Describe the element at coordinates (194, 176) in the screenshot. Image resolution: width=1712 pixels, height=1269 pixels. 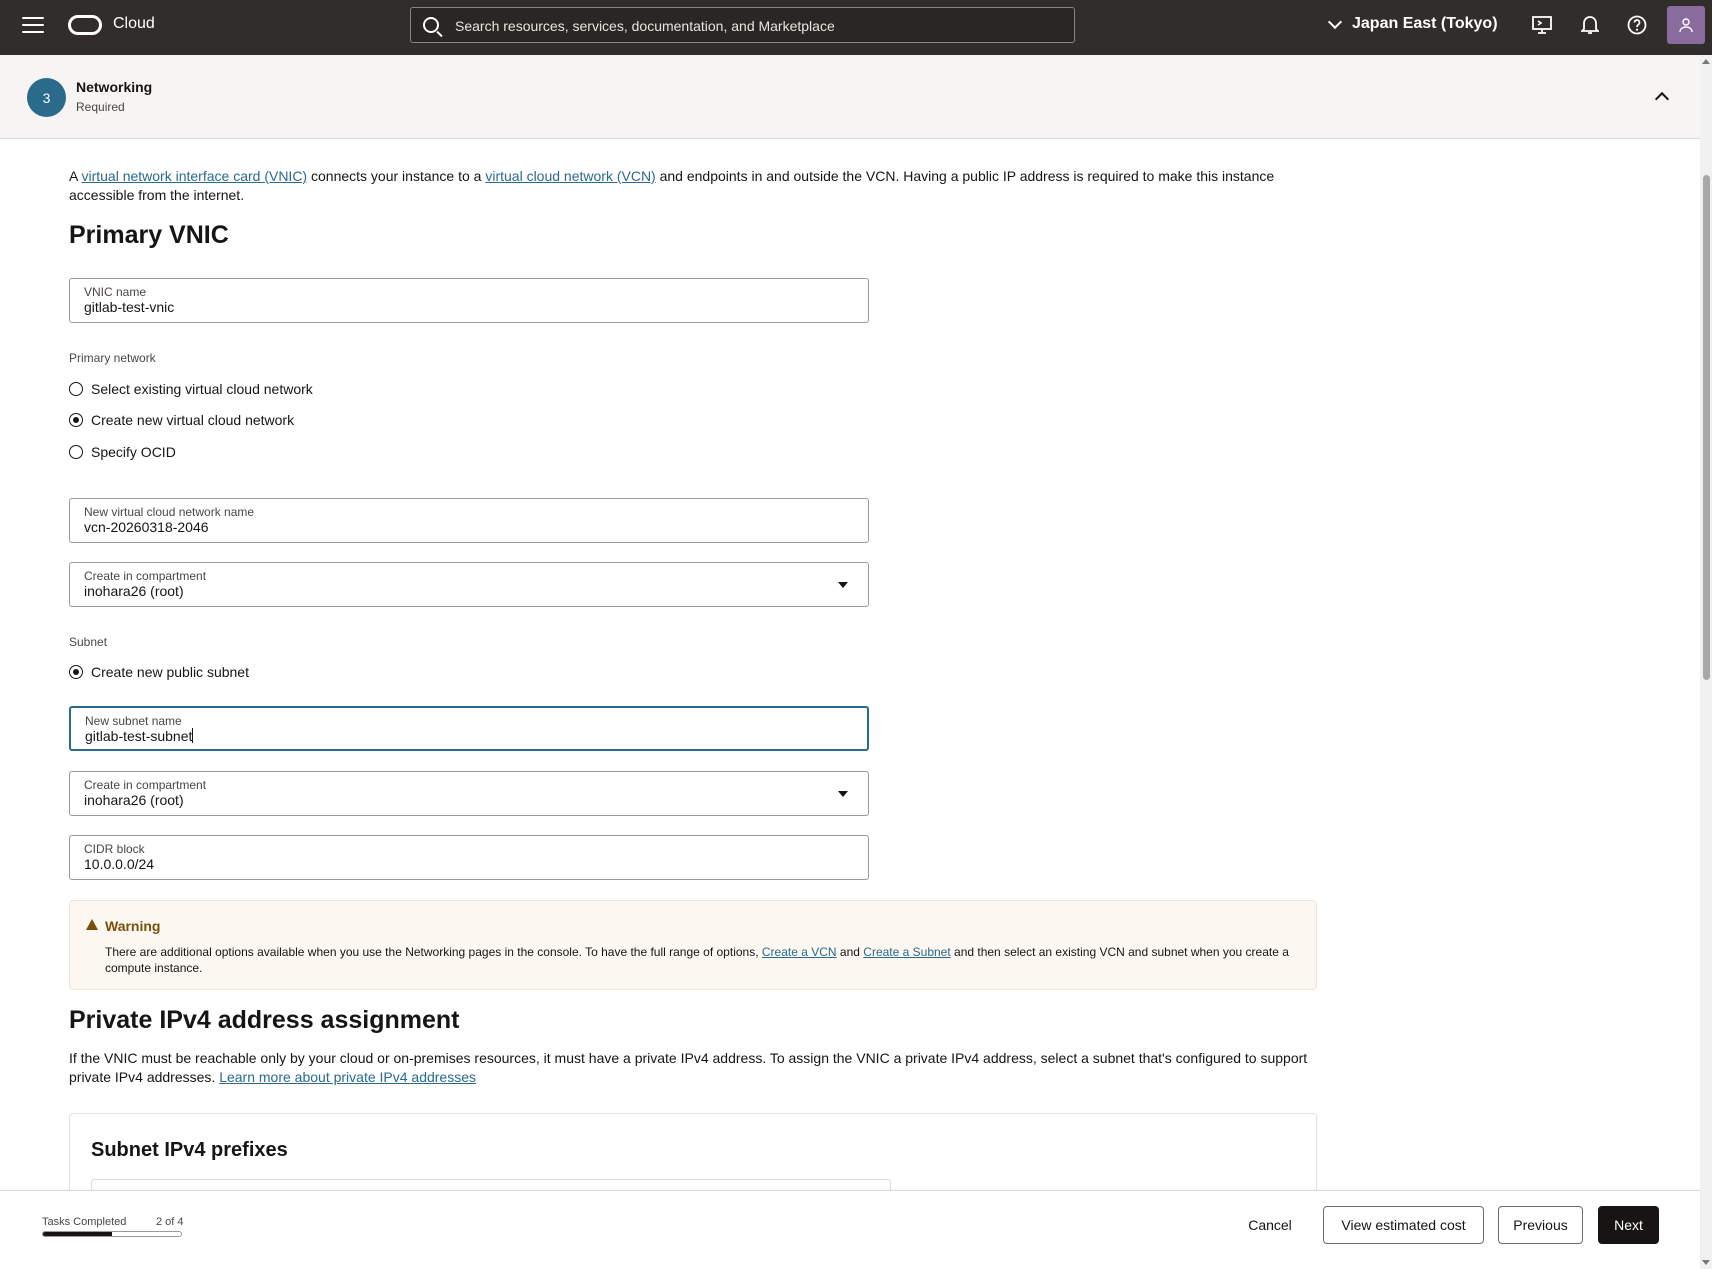
I see `vnic-doc-link: virtual network interface card (VNIC)` at that location.